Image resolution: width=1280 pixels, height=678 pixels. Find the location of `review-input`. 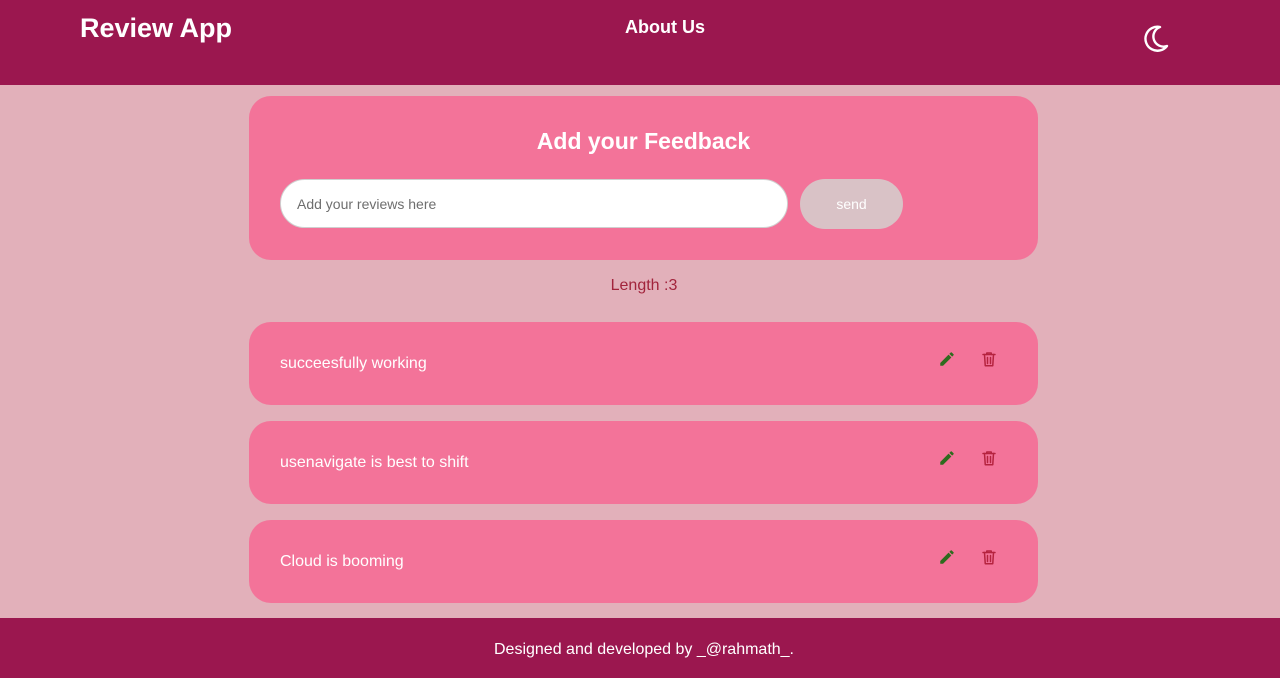

review-input is located at coordinates (534, 203).